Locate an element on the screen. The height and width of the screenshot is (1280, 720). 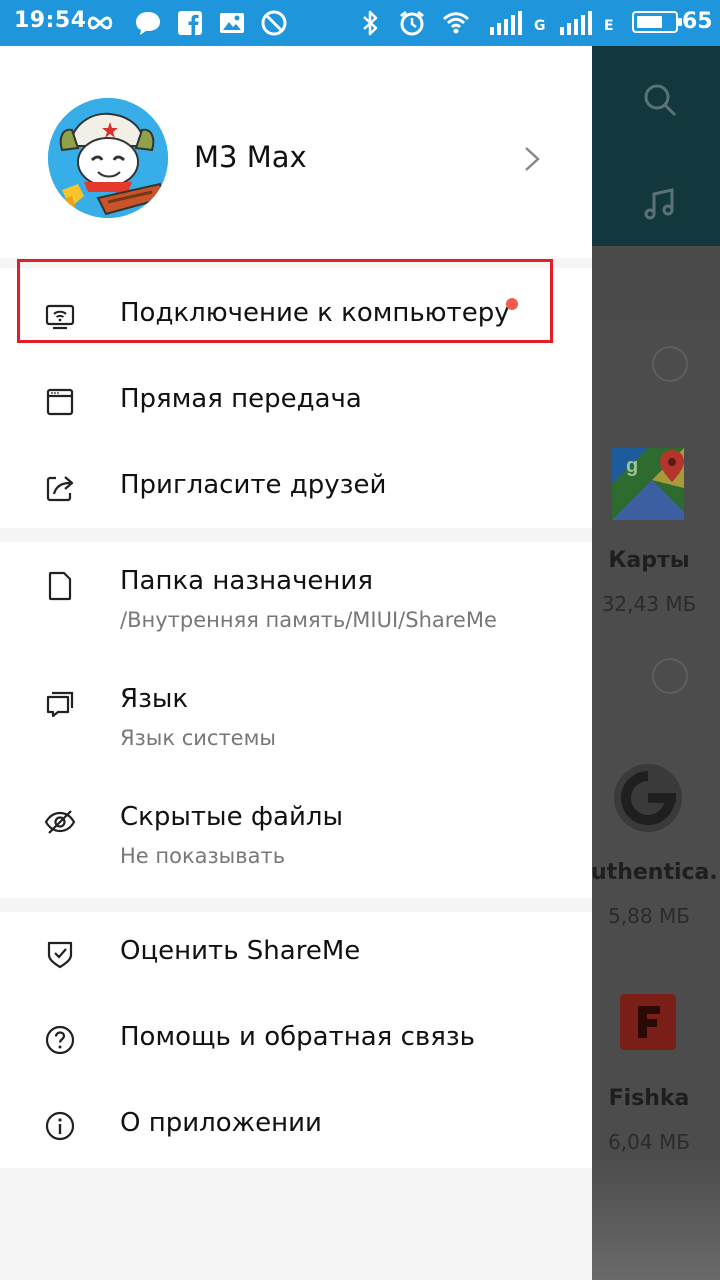
menu-item-language: Язык Язык системы is located at coordinates (296, 719).